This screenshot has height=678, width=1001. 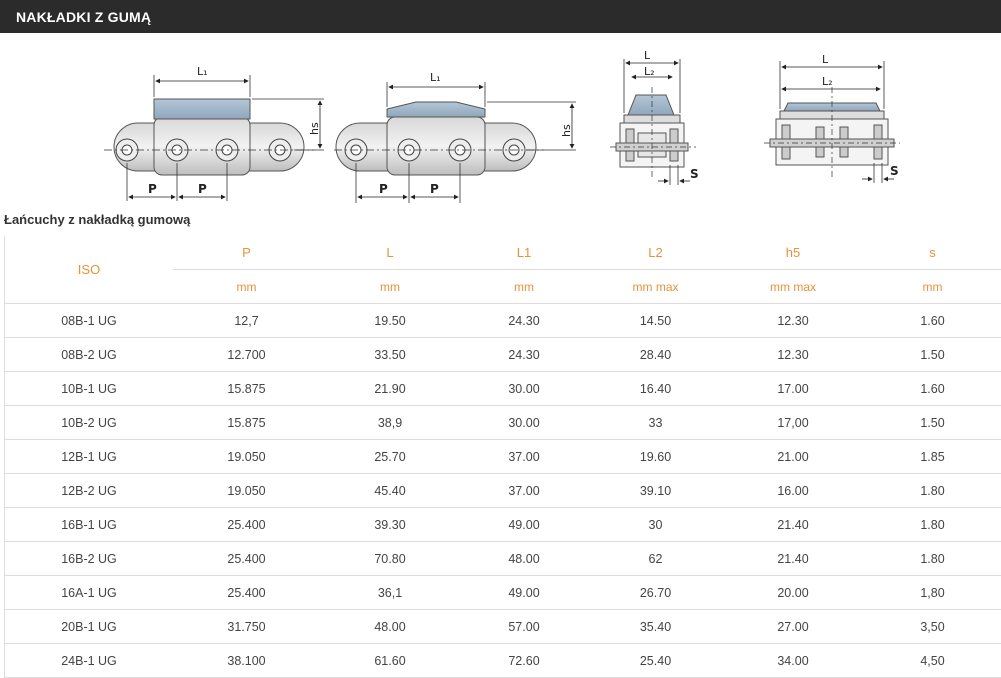 I want to click on table-row: 20B-1 UG 31.750 48.00 57.00 35.40 27.00 3,50, so click(x=503, y=626).